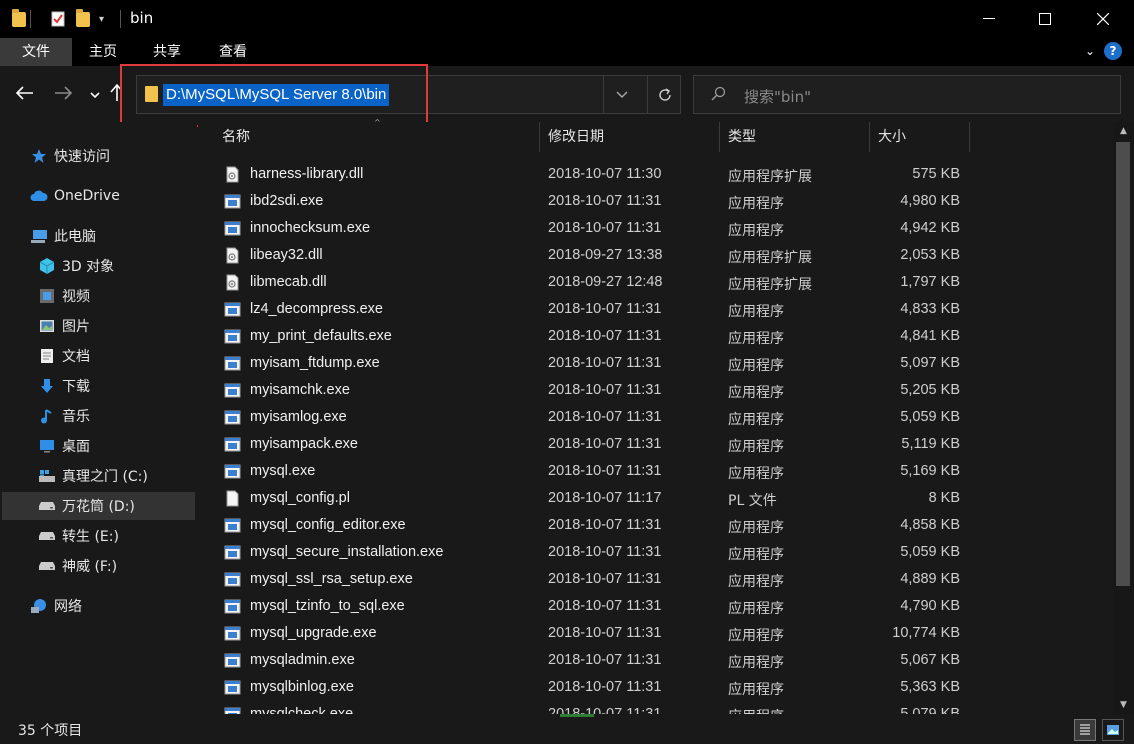  Describe the element at coordinates (930, 309) in the screenshot. I see `file-size: 4,833 KB` at that location.